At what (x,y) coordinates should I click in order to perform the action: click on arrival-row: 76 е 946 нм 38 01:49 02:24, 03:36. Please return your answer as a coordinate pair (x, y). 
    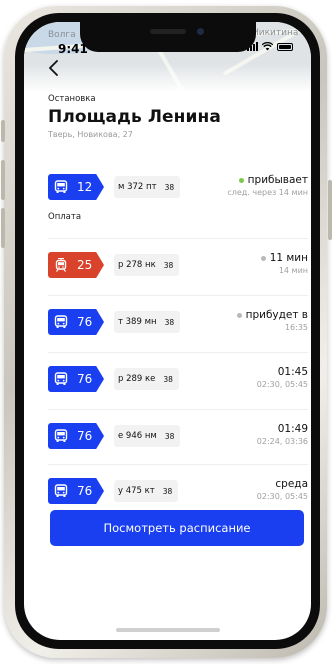
    Looking at the image, I should click on (178, 436).